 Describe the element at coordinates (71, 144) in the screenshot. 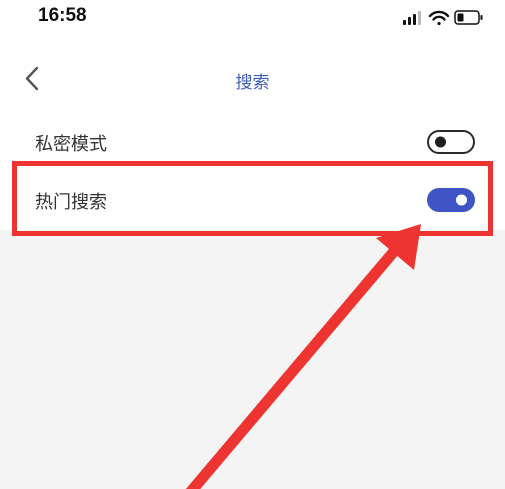

I see `row-label-private-mode: 私密模式` at that location.